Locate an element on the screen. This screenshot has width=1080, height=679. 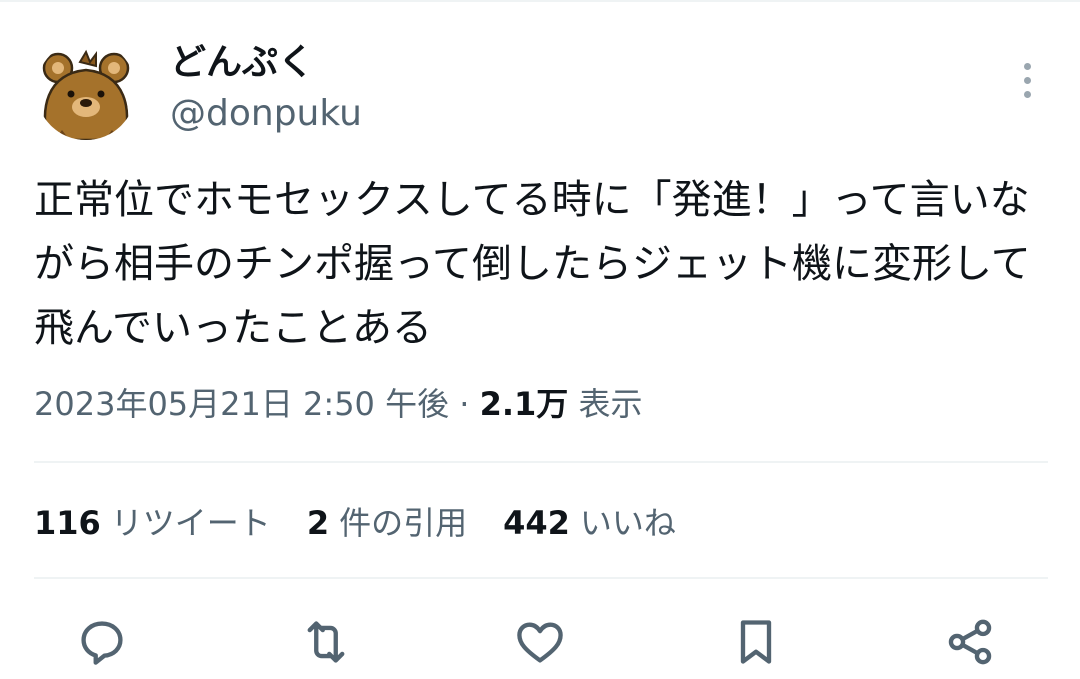
views-label: 表示 is located at coordinates (610, 404).